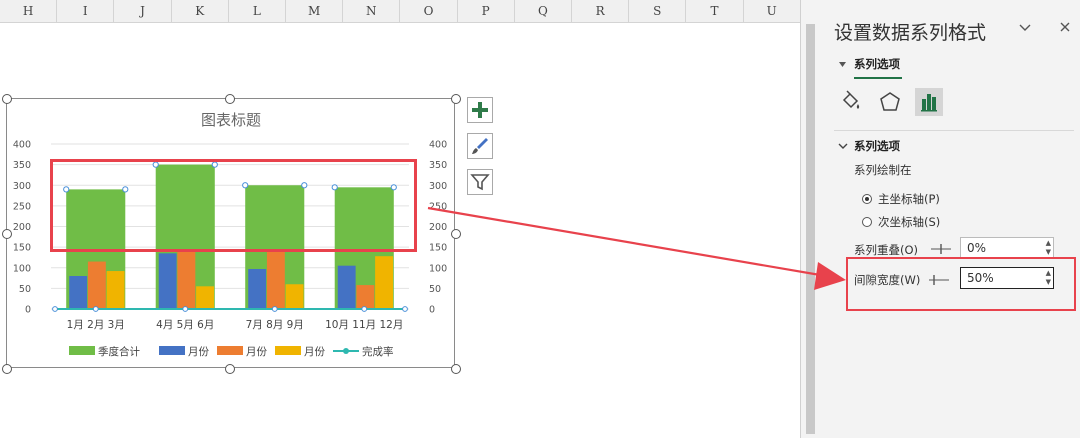 The width and height of the screenshot is (1080, 438). Describe the element at coordinates (372, 11) in the screenshot. I see `column-header-N: N` at that location.